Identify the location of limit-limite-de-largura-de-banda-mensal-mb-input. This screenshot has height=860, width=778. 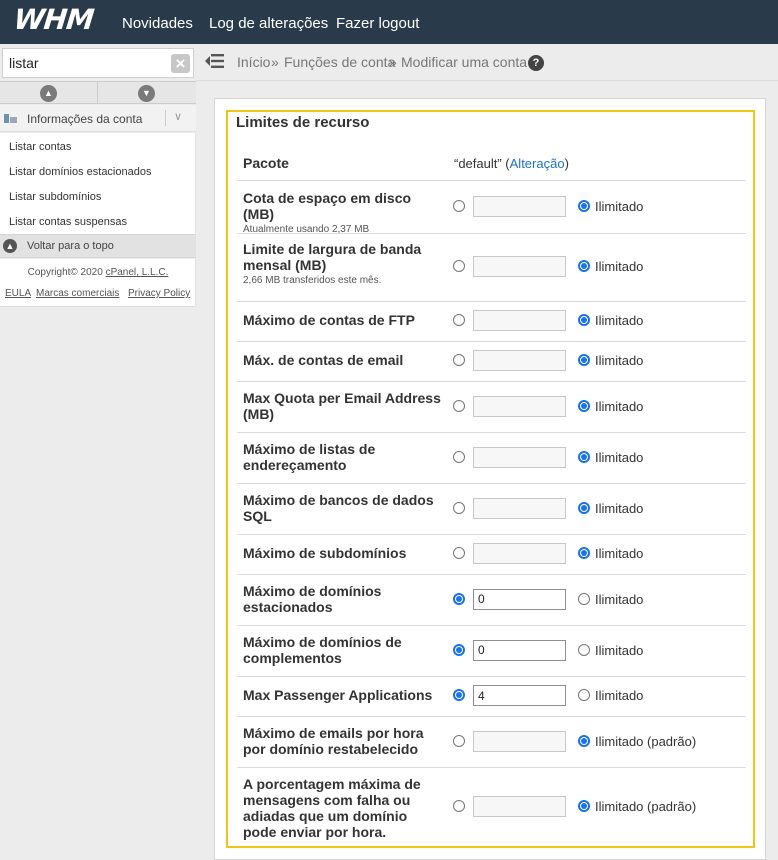
(519, 266).